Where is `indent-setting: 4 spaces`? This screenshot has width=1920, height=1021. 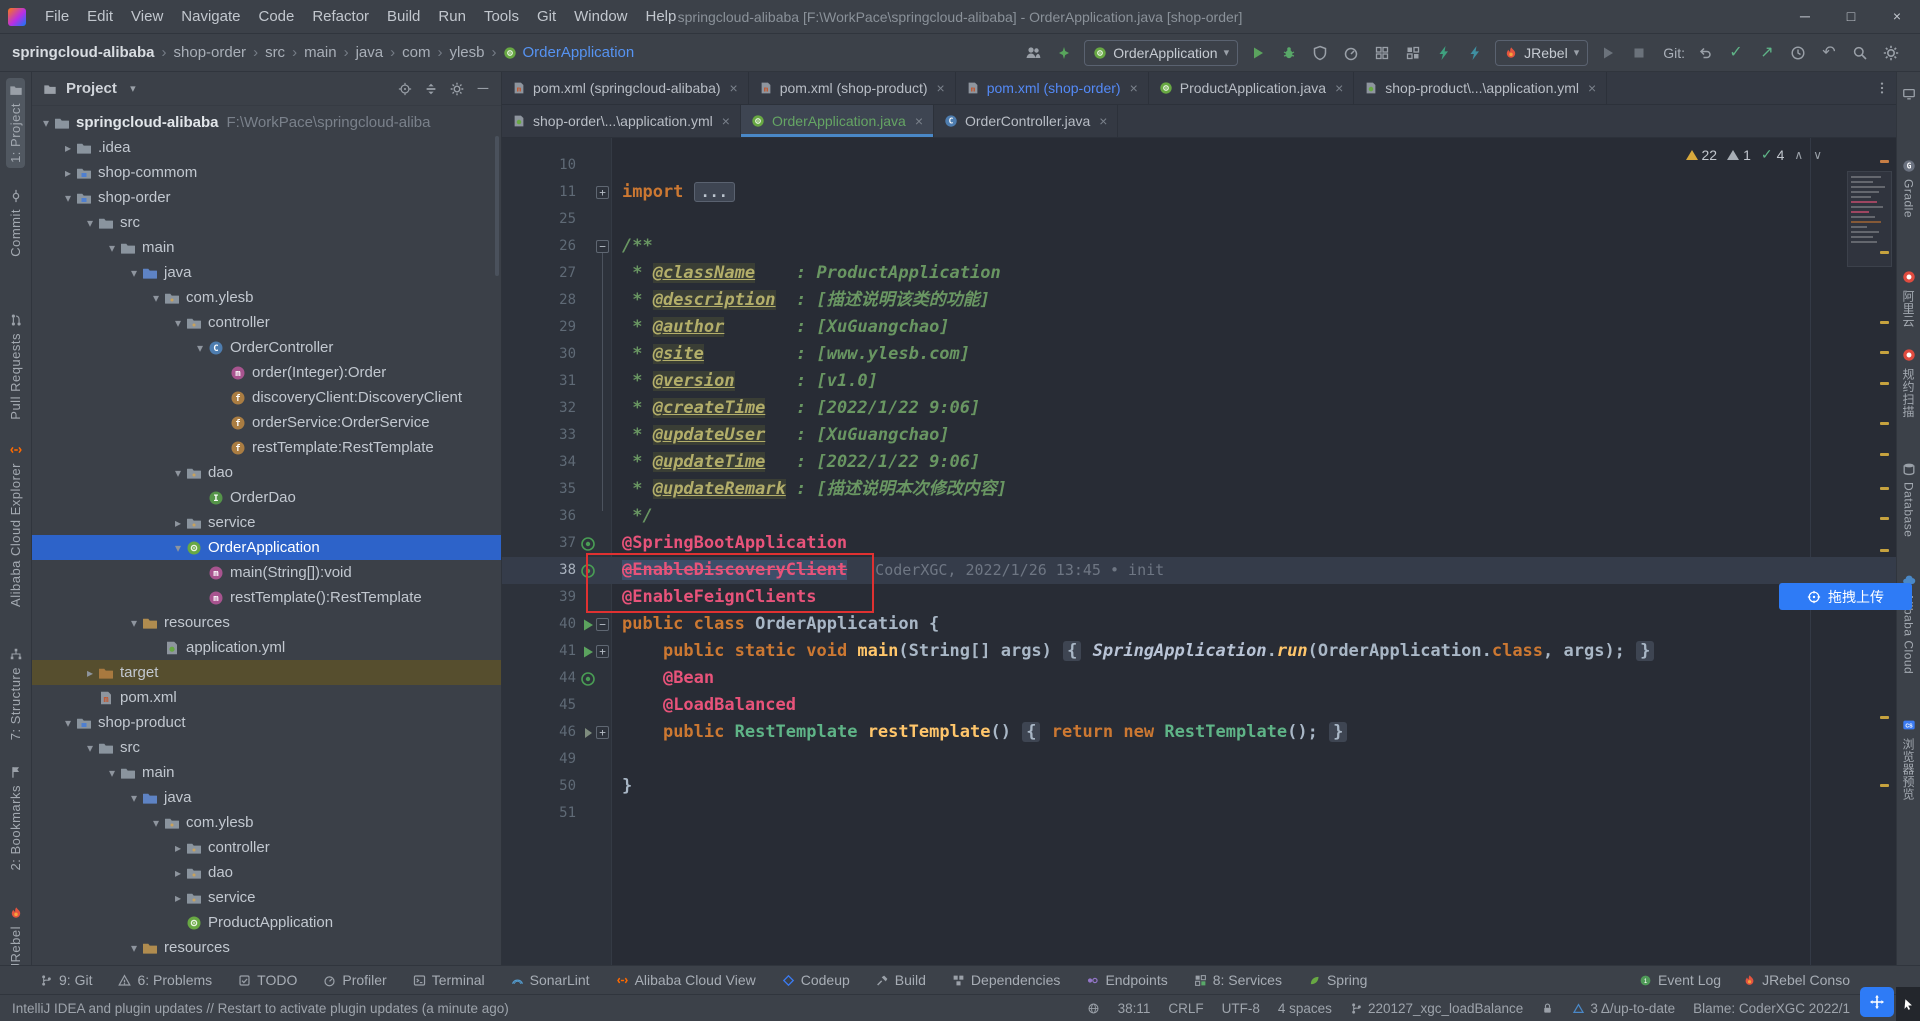
indent-setting: 4 spaces is located at coordinates (1305, 1008).